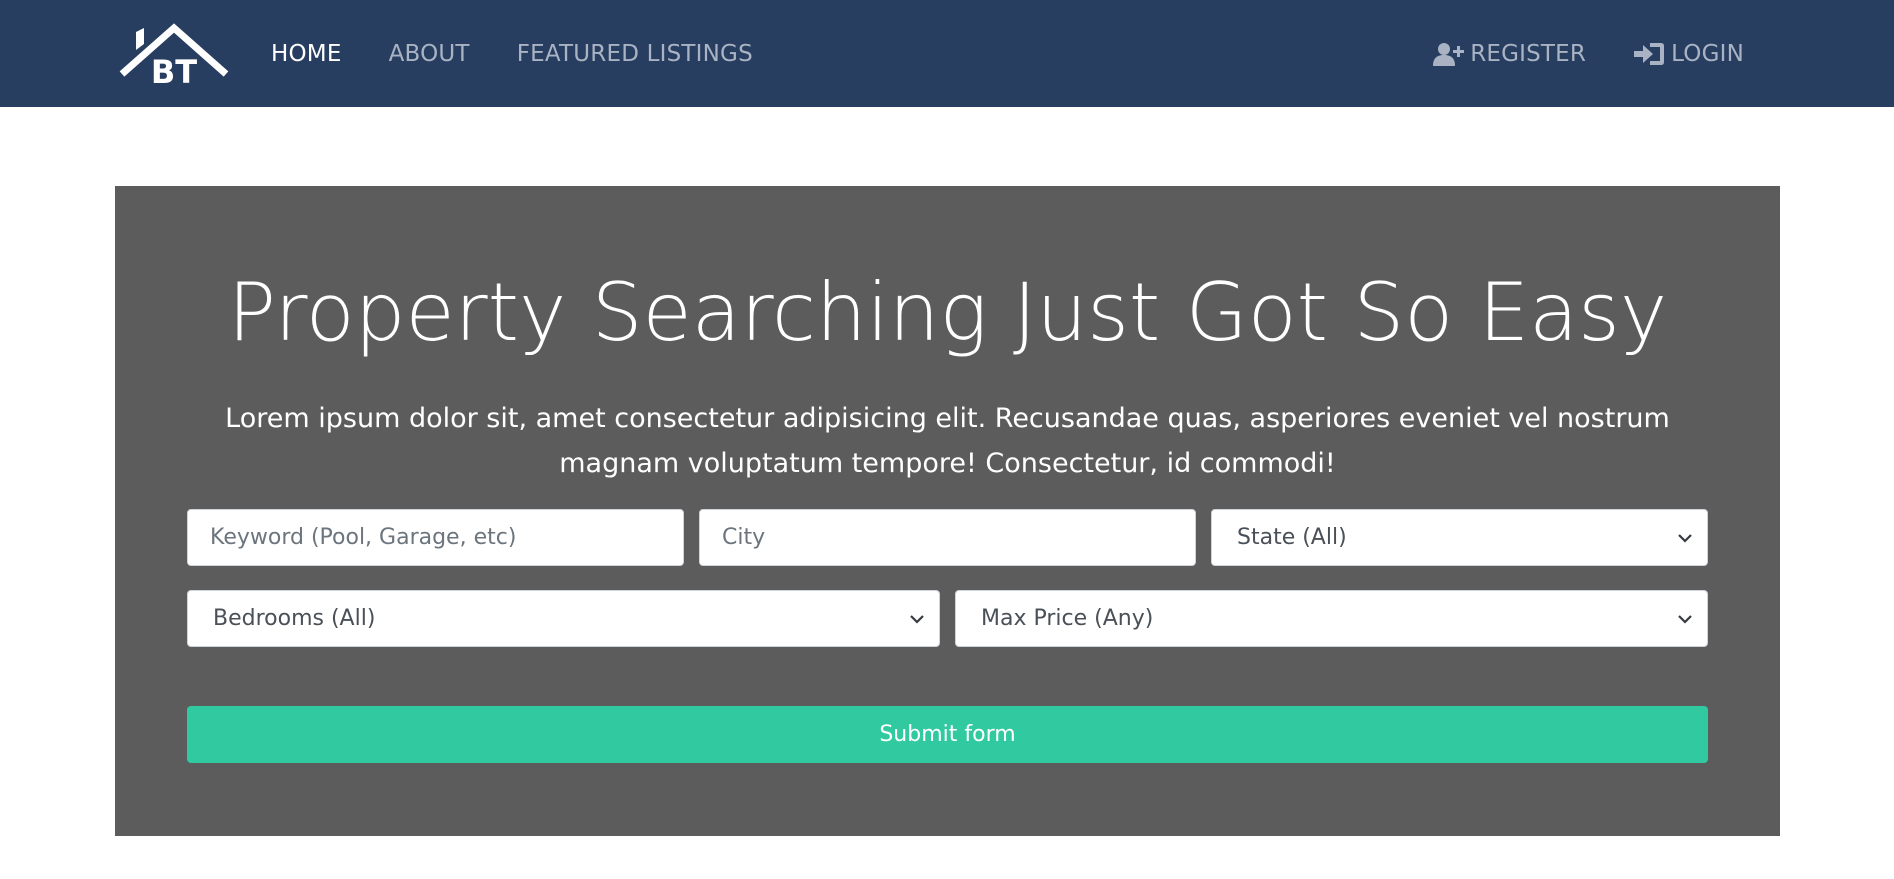 This screenshot has height=879, width=1894. I want to click on max-price-select-value: Max Price (Any), so click(1067, 618).